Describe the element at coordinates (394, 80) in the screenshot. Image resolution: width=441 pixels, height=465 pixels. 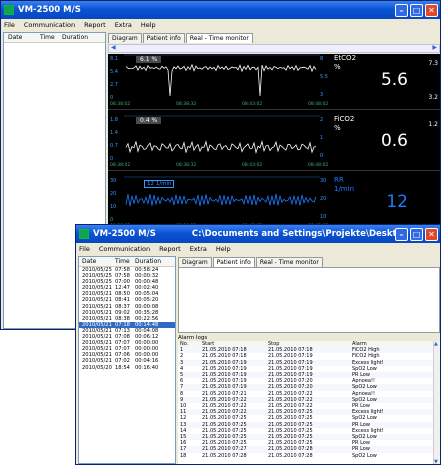
I see `channel-value: 5.6` at that location.